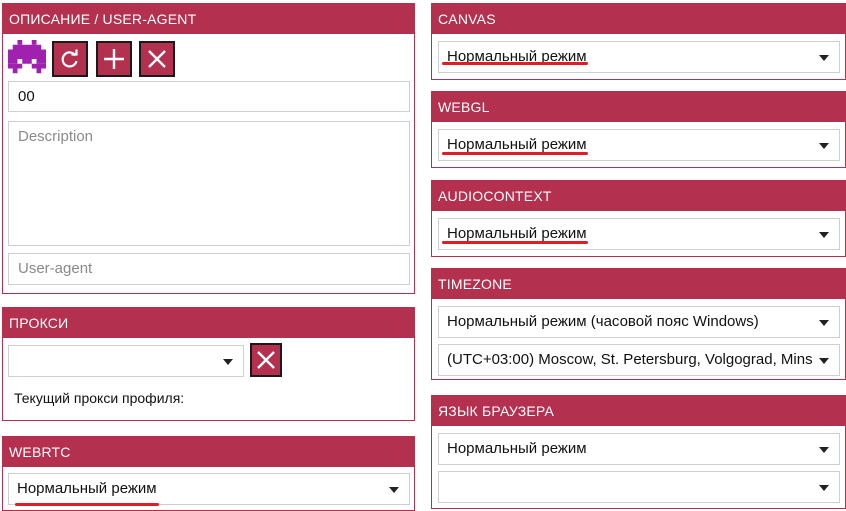  I want to click on clear-proxy-button, so click(266, 360).